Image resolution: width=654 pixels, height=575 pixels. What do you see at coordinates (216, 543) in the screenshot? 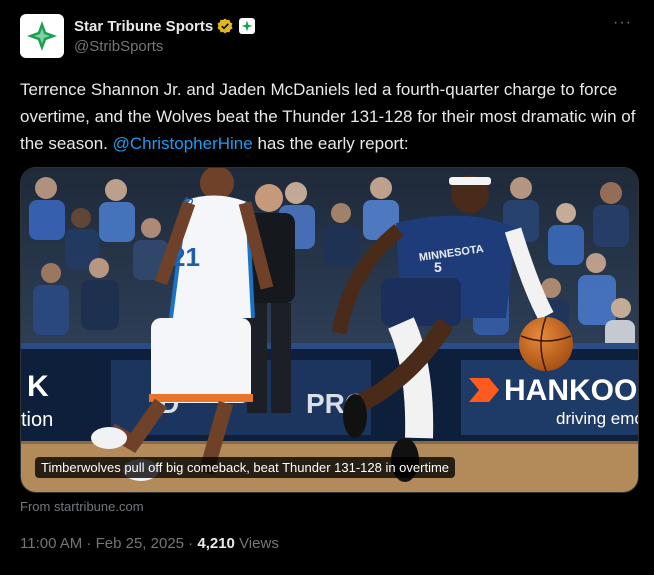
I see `views-count: 4,210` at bounding box center [216, 543].